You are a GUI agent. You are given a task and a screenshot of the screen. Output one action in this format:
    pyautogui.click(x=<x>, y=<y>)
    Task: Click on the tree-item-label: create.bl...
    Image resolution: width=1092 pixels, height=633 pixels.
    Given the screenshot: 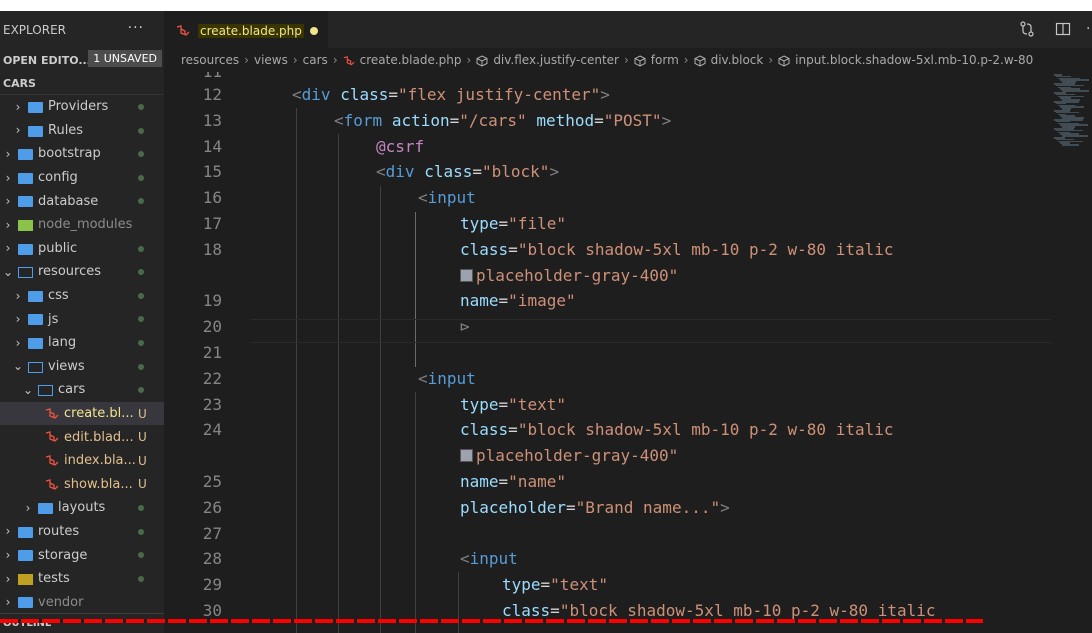 What is the action you would take?
    pyautogui.click(x=99, y=414)
    